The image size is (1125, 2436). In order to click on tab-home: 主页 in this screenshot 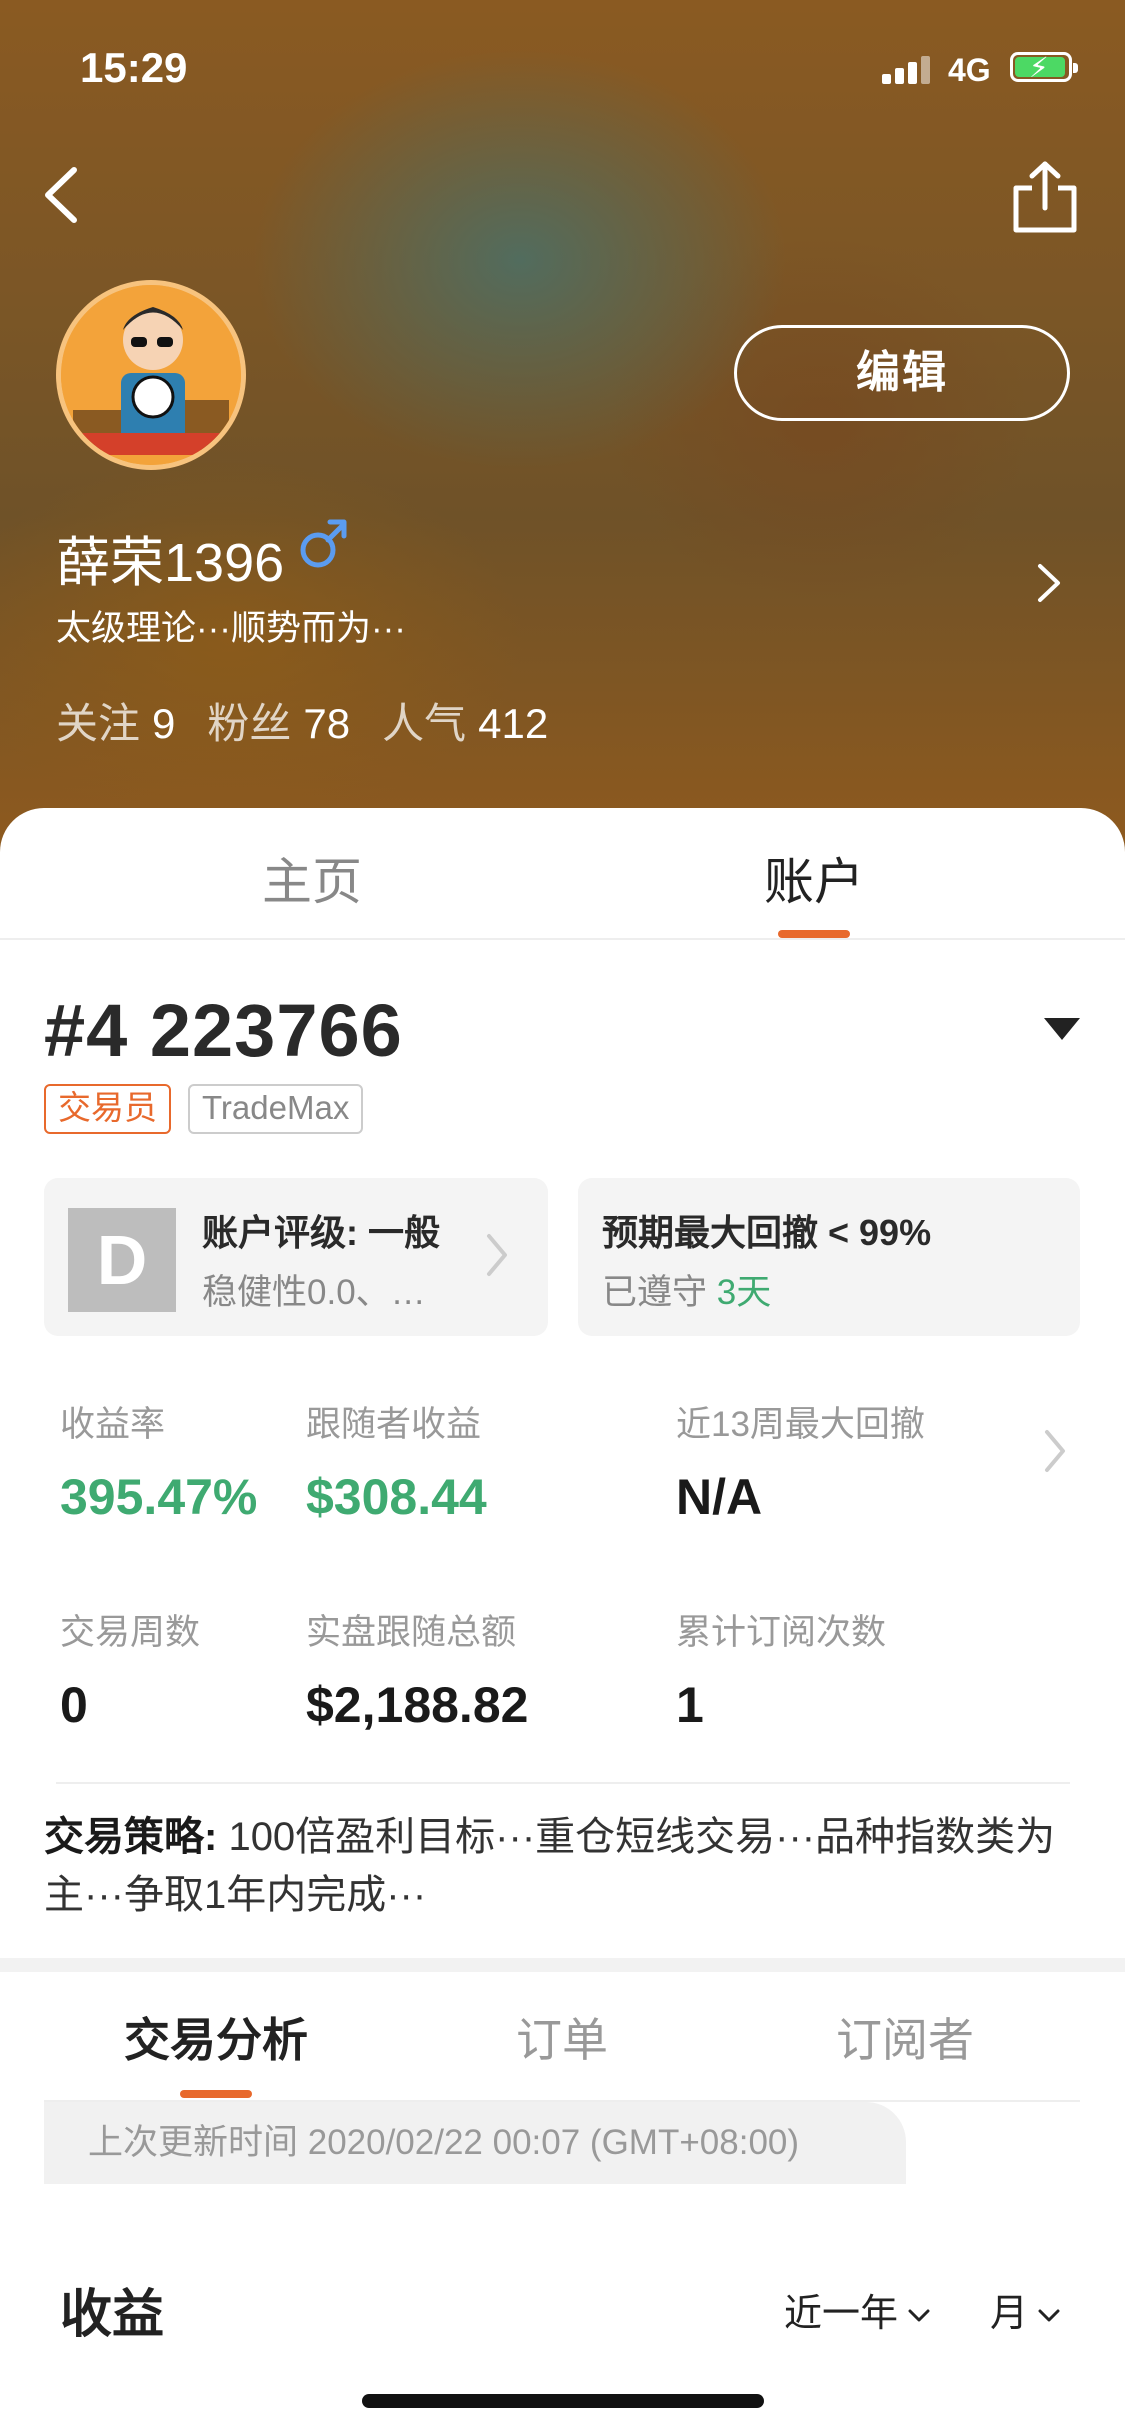, I will do `click(312, 878)`.